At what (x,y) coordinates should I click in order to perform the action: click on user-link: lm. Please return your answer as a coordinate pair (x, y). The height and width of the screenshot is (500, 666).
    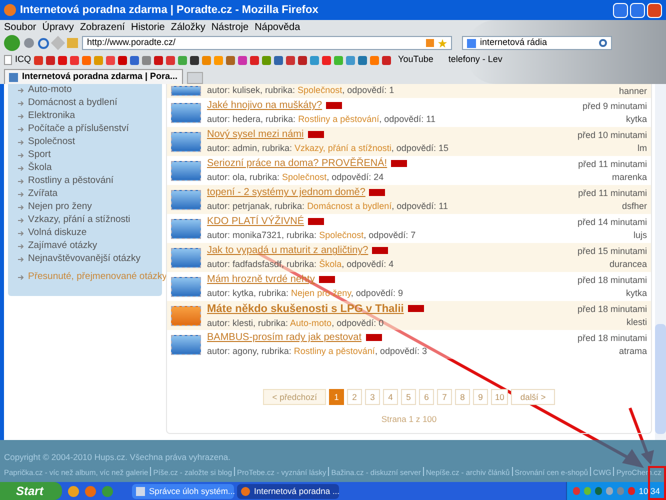
    Looking at the image, I should click on (642, 148).